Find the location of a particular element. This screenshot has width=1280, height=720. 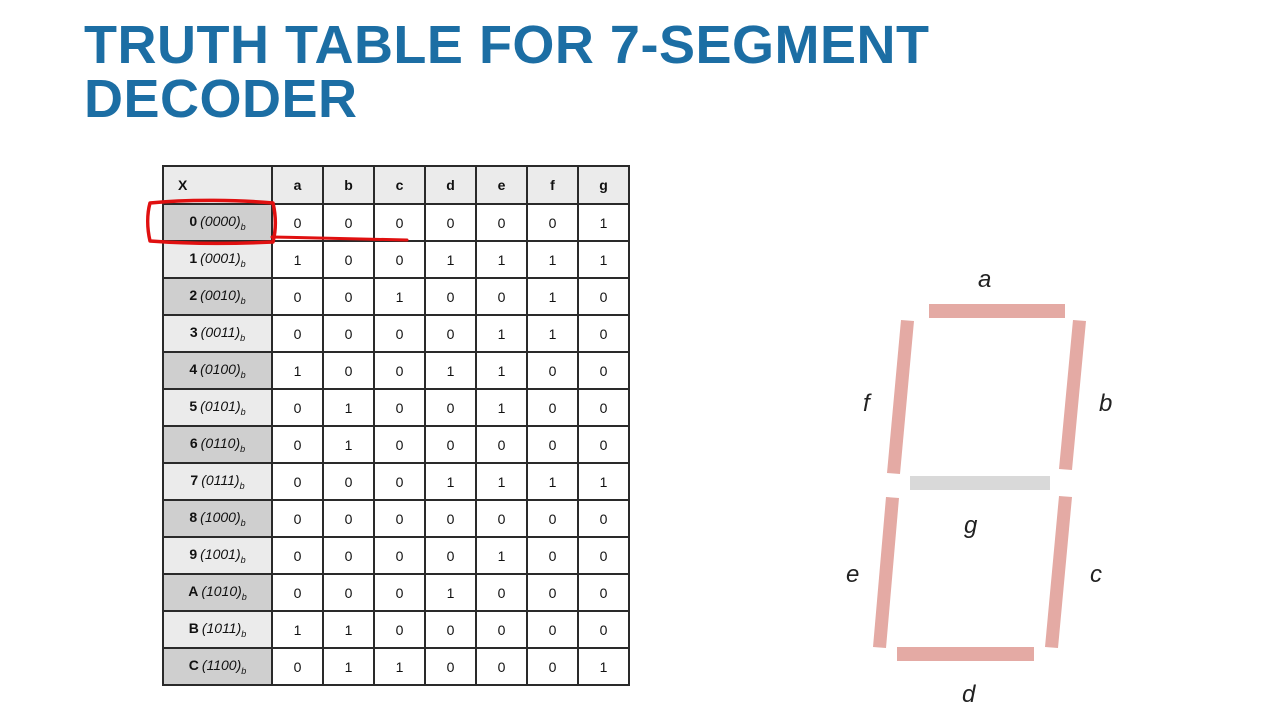

segment-label-e: e is located at coordinates (853, 574).